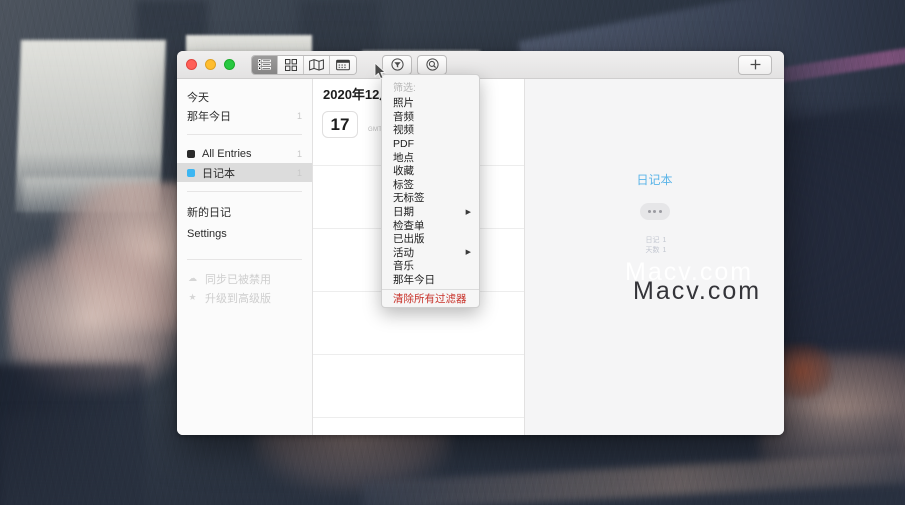 This screenshot has height=505, width=905. I want to click on funnel-icon, so click(397, 64).